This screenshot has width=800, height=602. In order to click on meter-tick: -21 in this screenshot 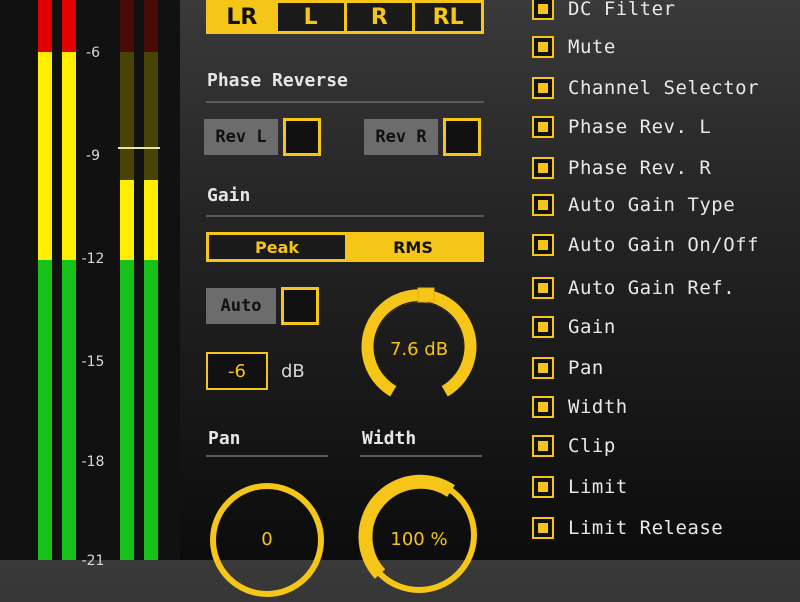, I will do `click(93, 561)`.